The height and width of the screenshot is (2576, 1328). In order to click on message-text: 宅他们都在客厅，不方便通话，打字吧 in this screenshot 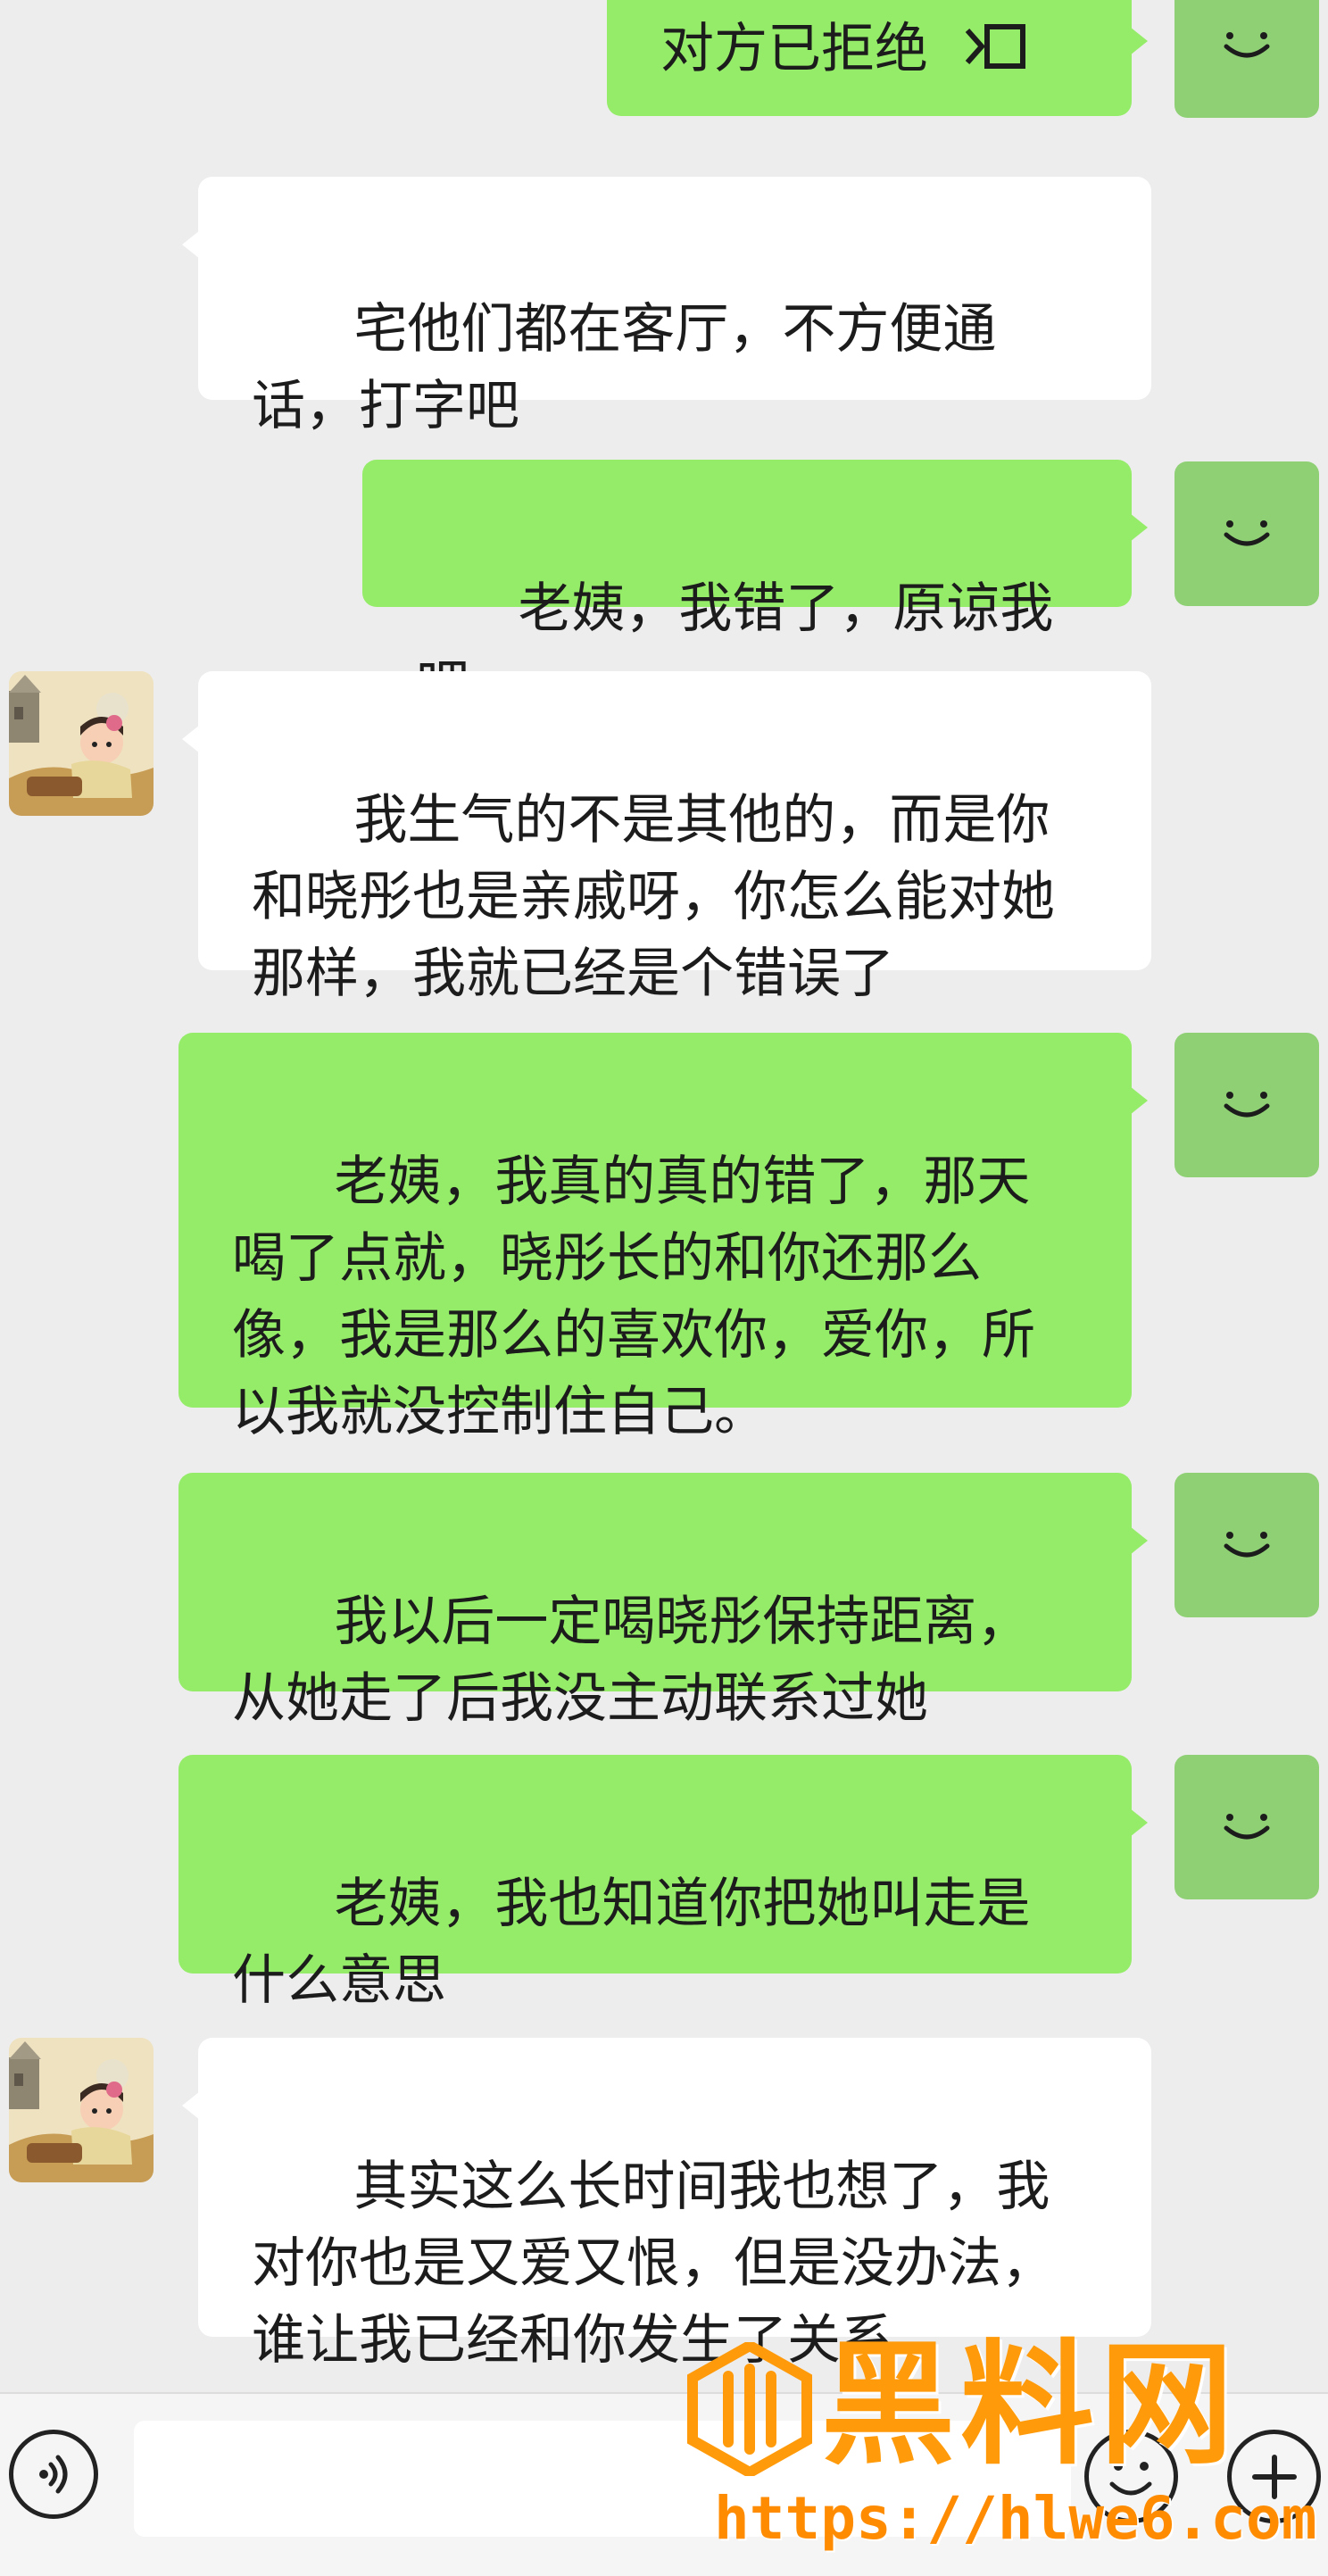, I will do `click(624, 367)`.